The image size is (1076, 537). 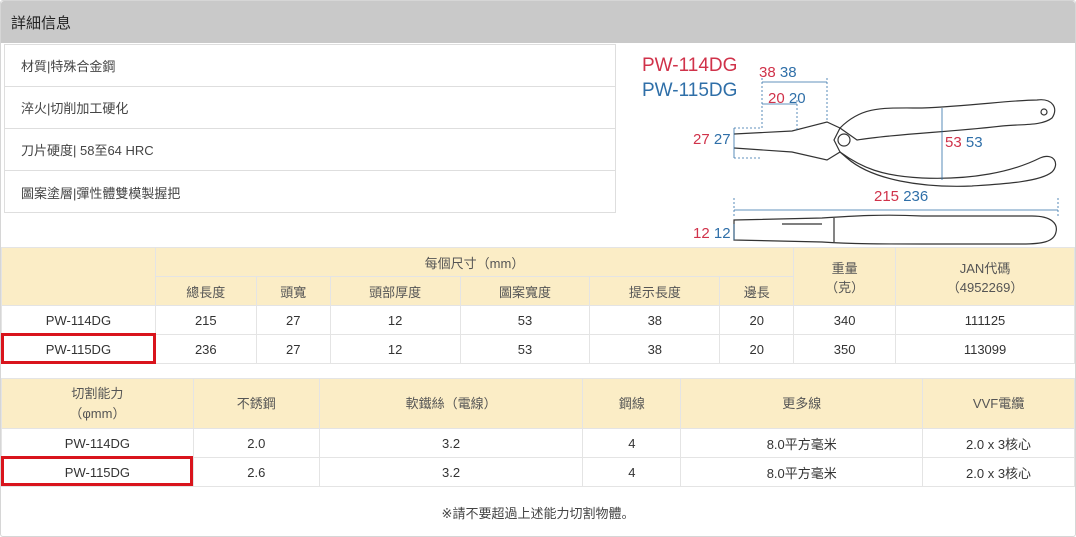 What do you see at coordinates (78, 348) in the screenshot?
I see `highlight-box-size-row` at bounding box center [78, 348].